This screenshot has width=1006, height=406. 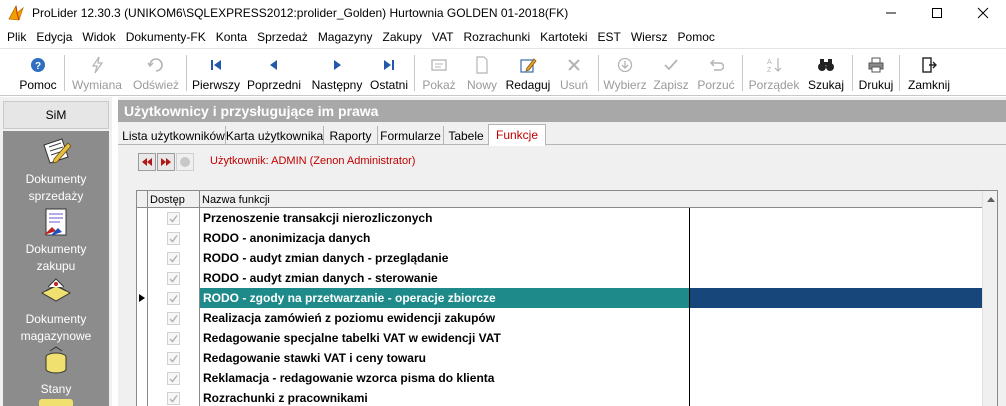 I want to click on delete-button: Usuń, so click(x=574, y=73).